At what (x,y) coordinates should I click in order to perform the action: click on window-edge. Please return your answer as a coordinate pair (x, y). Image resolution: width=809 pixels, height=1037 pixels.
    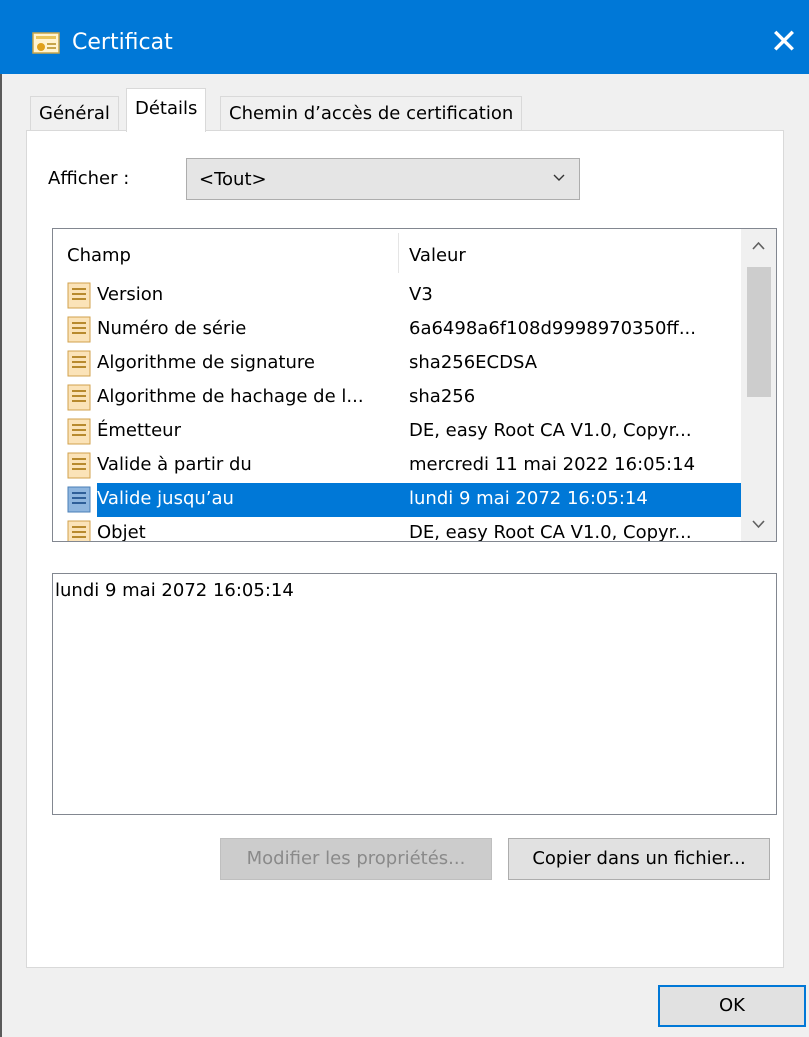
    Looking at the image, I should click on (1, 555).